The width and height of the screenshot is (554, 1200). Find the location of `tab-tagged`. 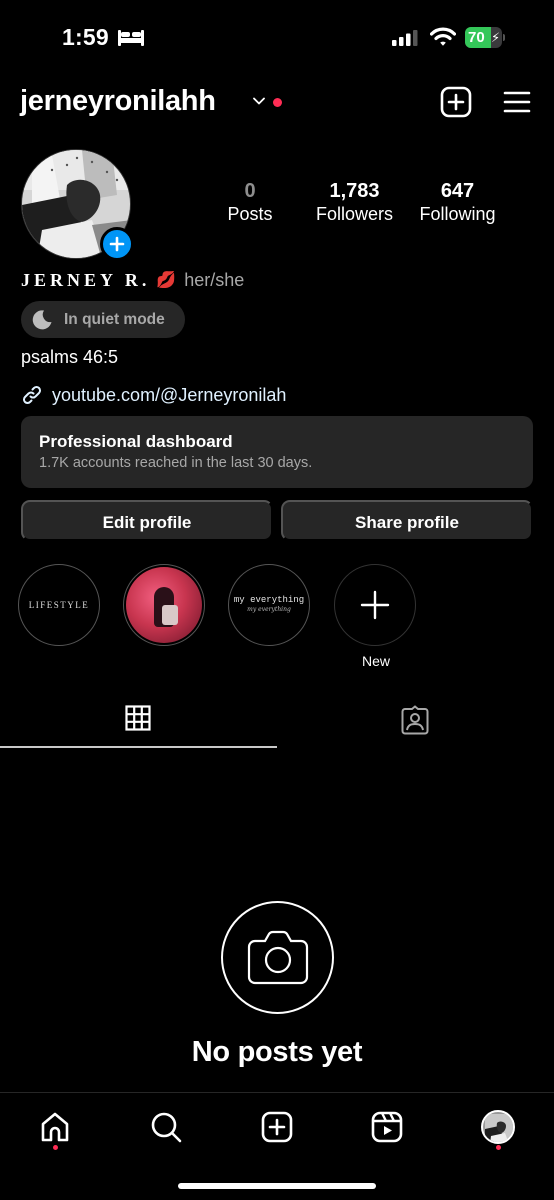

tab-tagged is located at coordinates (415, 719).